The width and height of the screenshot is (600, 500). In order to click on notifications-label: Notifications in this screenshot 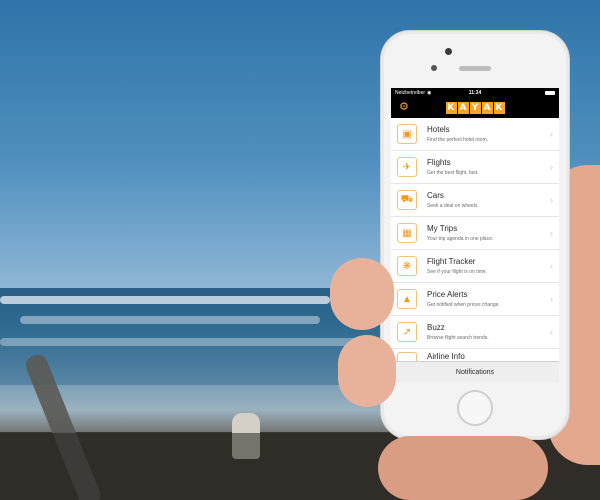, I will do `click(475, 372)`.